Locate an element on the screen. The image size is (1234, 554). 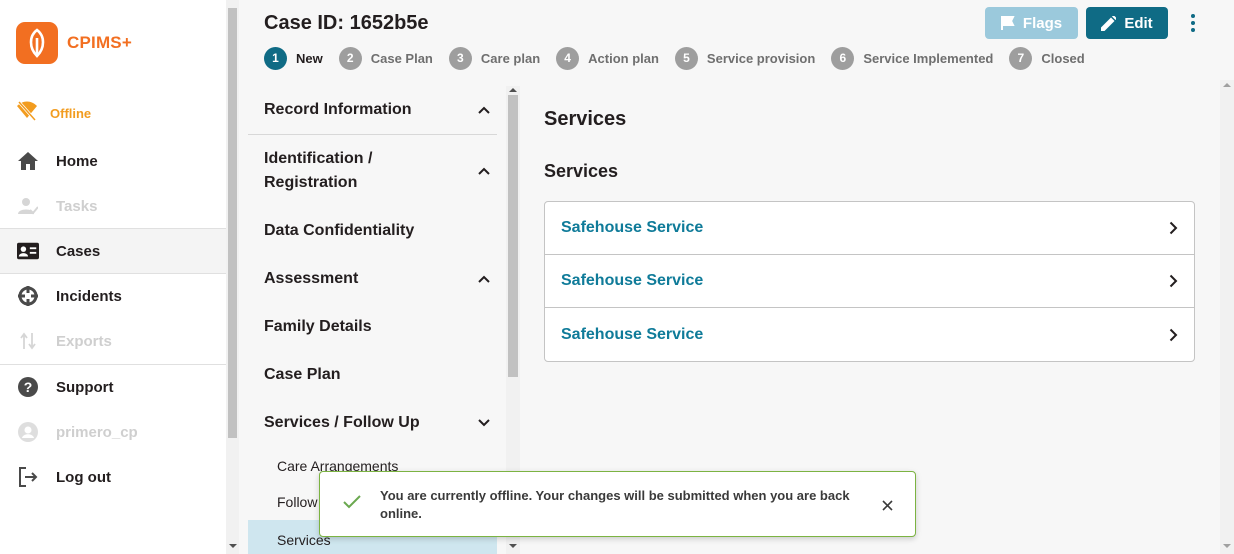
workflow-step-case-plan: 2 Case Plan is located at coordinates (385, 58).